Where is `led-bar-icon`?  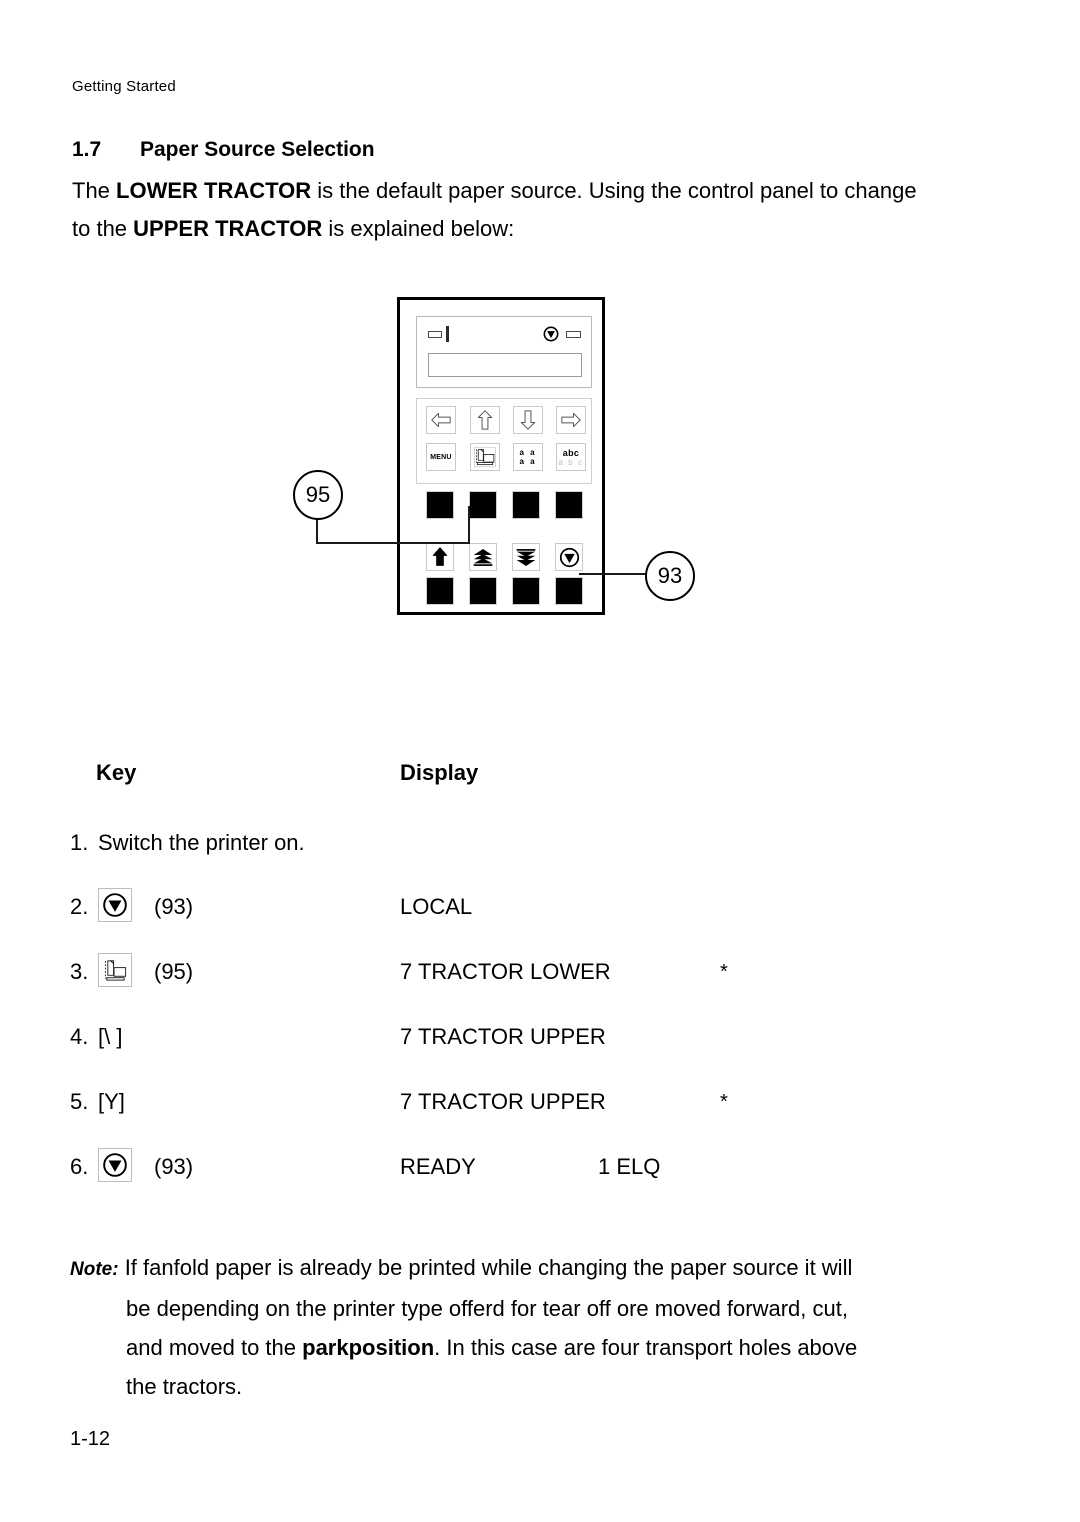
led-bar-icon is located at coordinates (447, 334).